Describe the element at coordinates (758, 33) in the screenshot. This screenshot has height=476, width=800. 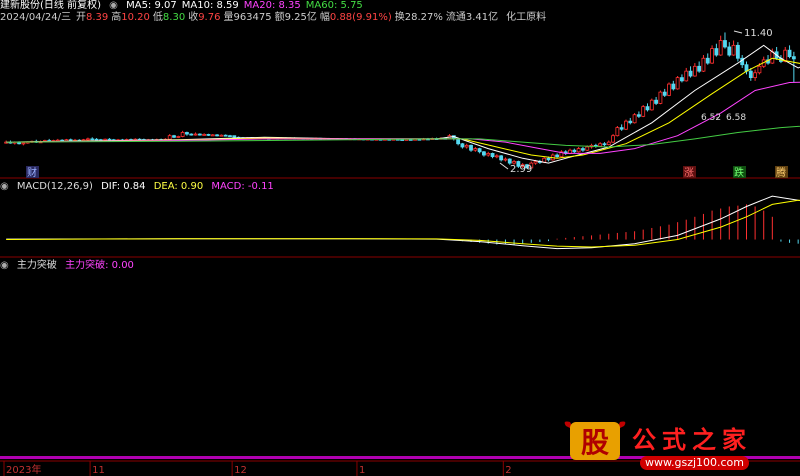
I see `annotation-high: 11.40` at that location.